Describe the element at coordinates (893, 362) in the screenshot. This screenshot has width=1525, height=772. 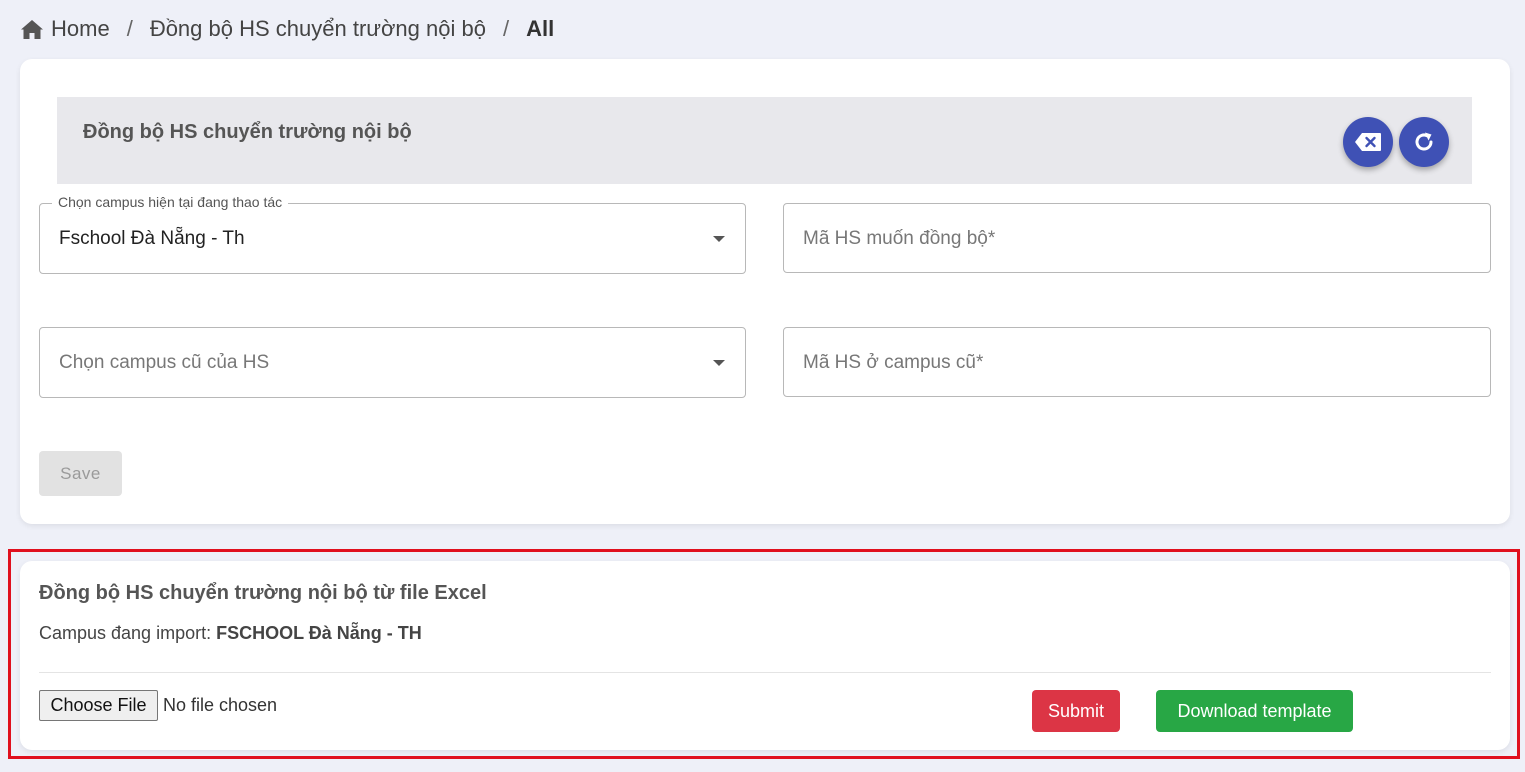
I see `old-student-code-placeholder: Mã HS ở campus cũ*` at that location.